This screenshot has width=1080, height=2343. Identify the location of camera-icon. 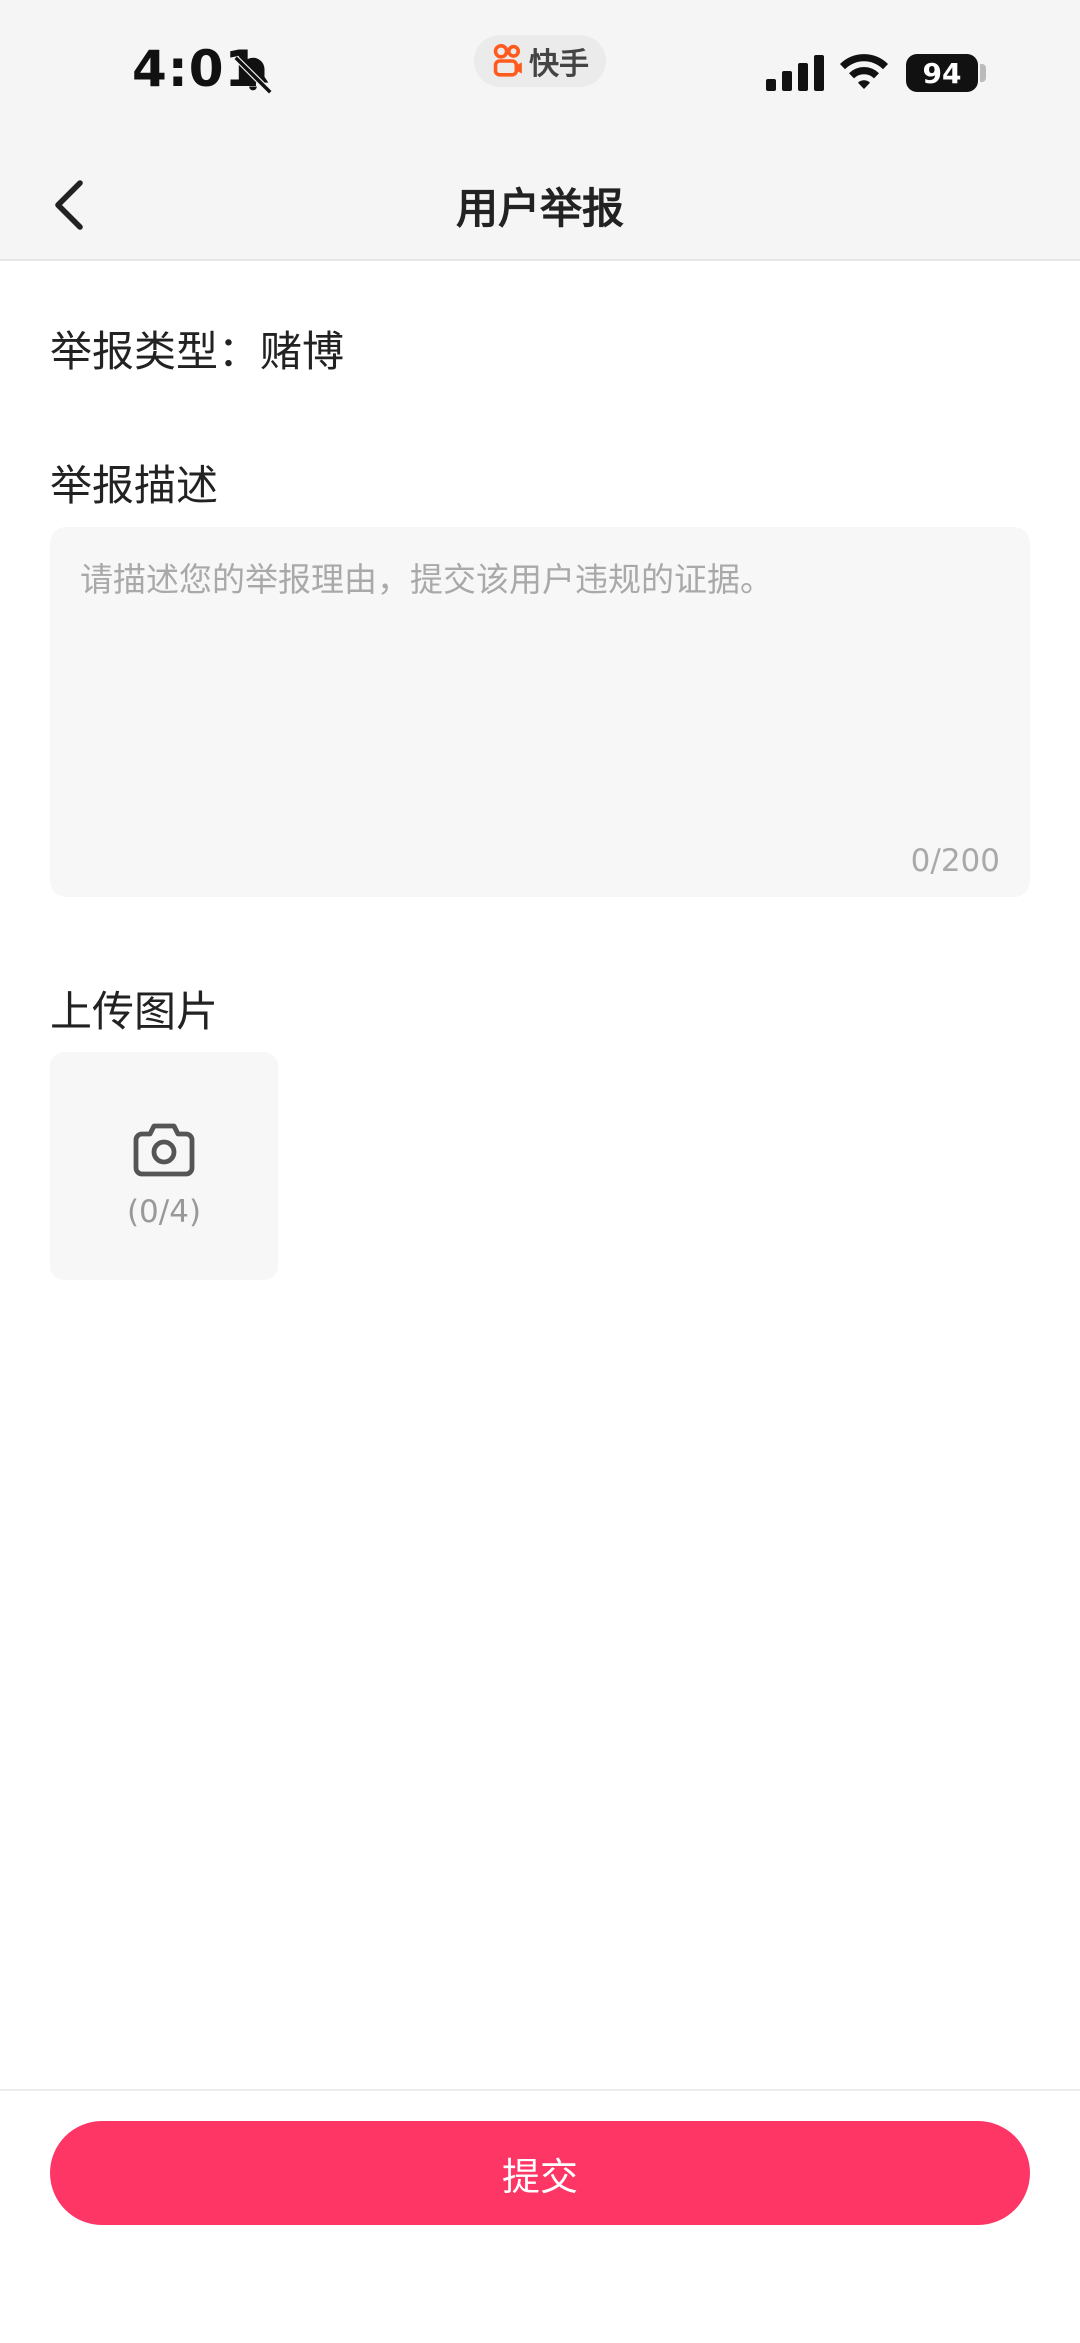
(164, 1150).